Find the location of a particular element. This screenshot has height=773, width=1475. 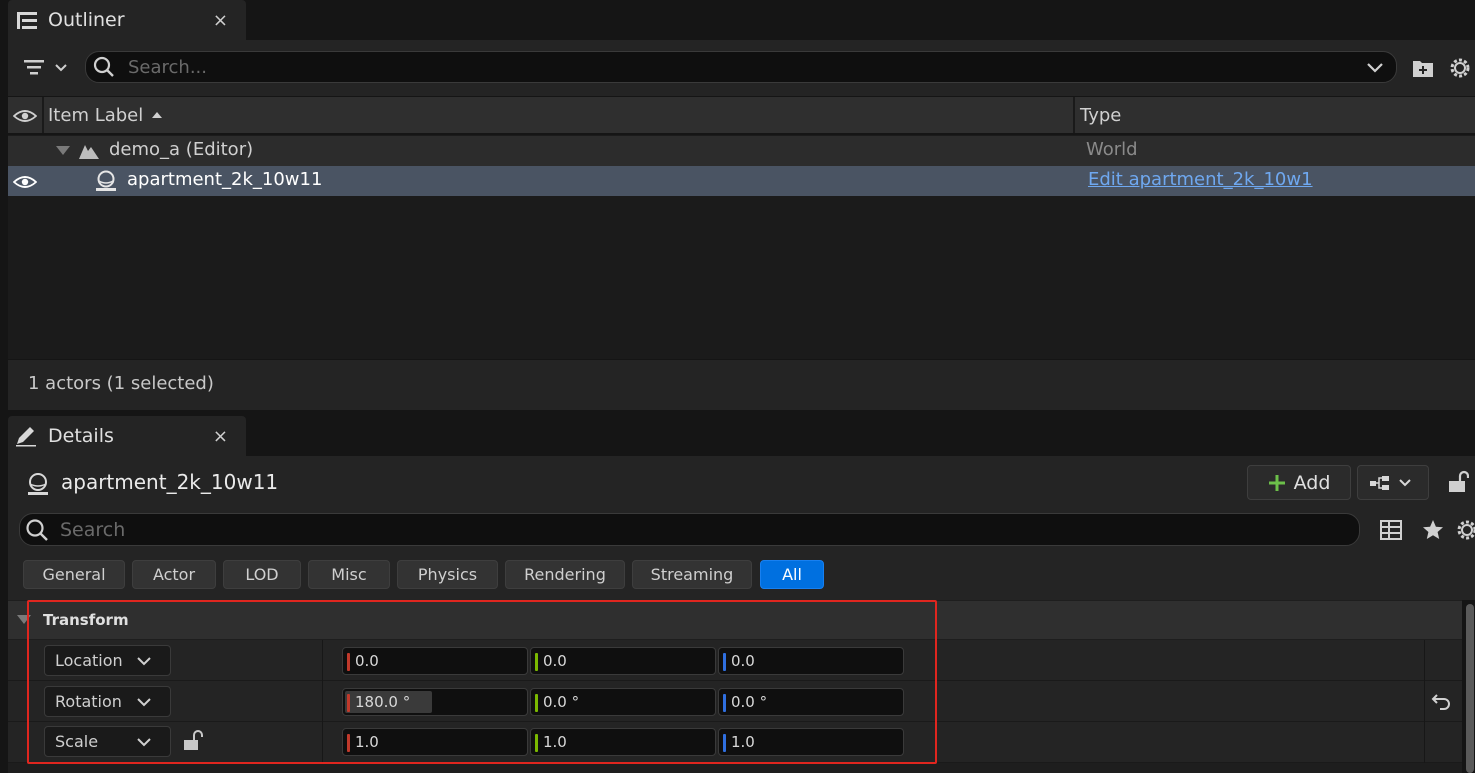

outliner-icon is located at coordinates (27, 20).